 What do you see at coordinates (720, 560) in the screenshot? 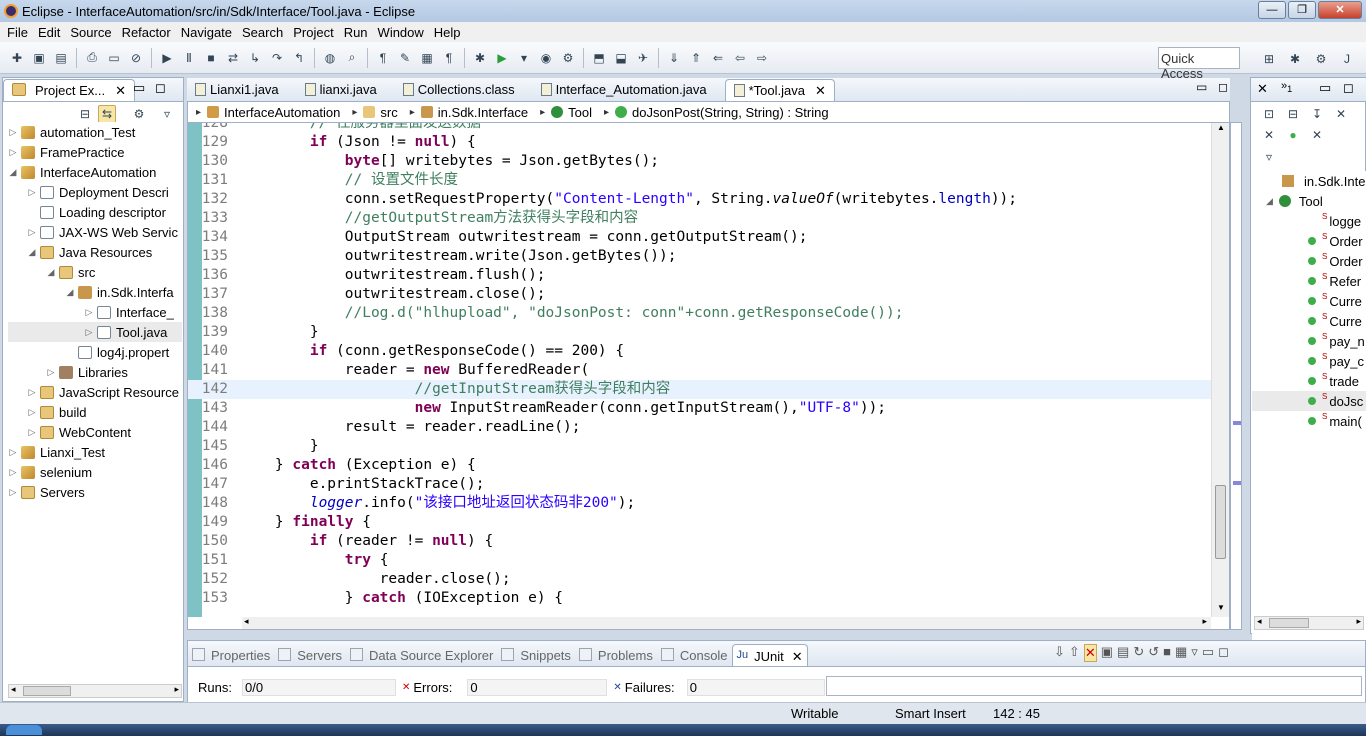
I see `code-text: try {` at bounding box center [720, 560].